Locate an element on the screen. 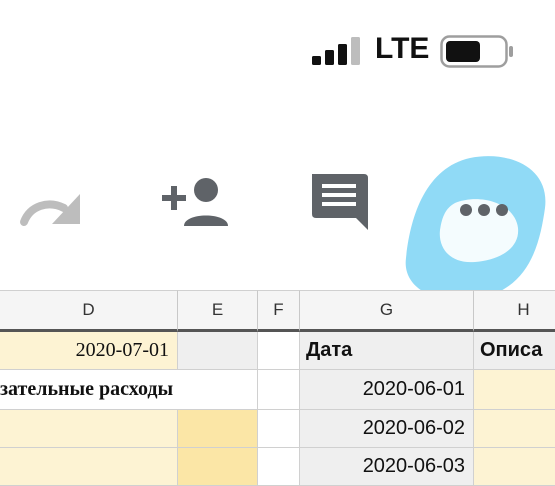  add-person-icon is located at coordinates (197, 202).